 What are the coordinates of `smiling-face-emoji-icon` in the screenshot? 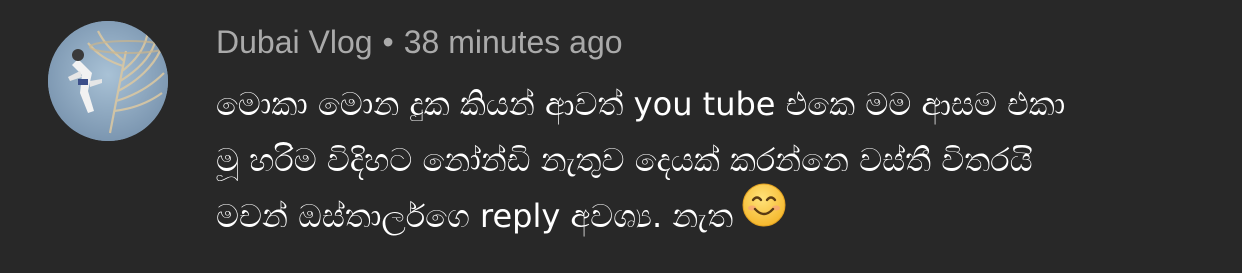 It's located at (764, 213).